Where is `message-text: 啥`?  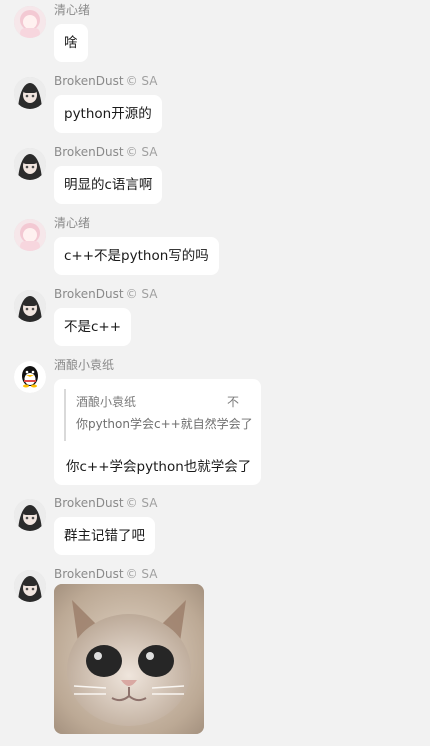 message-text: 啥 is located at coordinates (71, 43).